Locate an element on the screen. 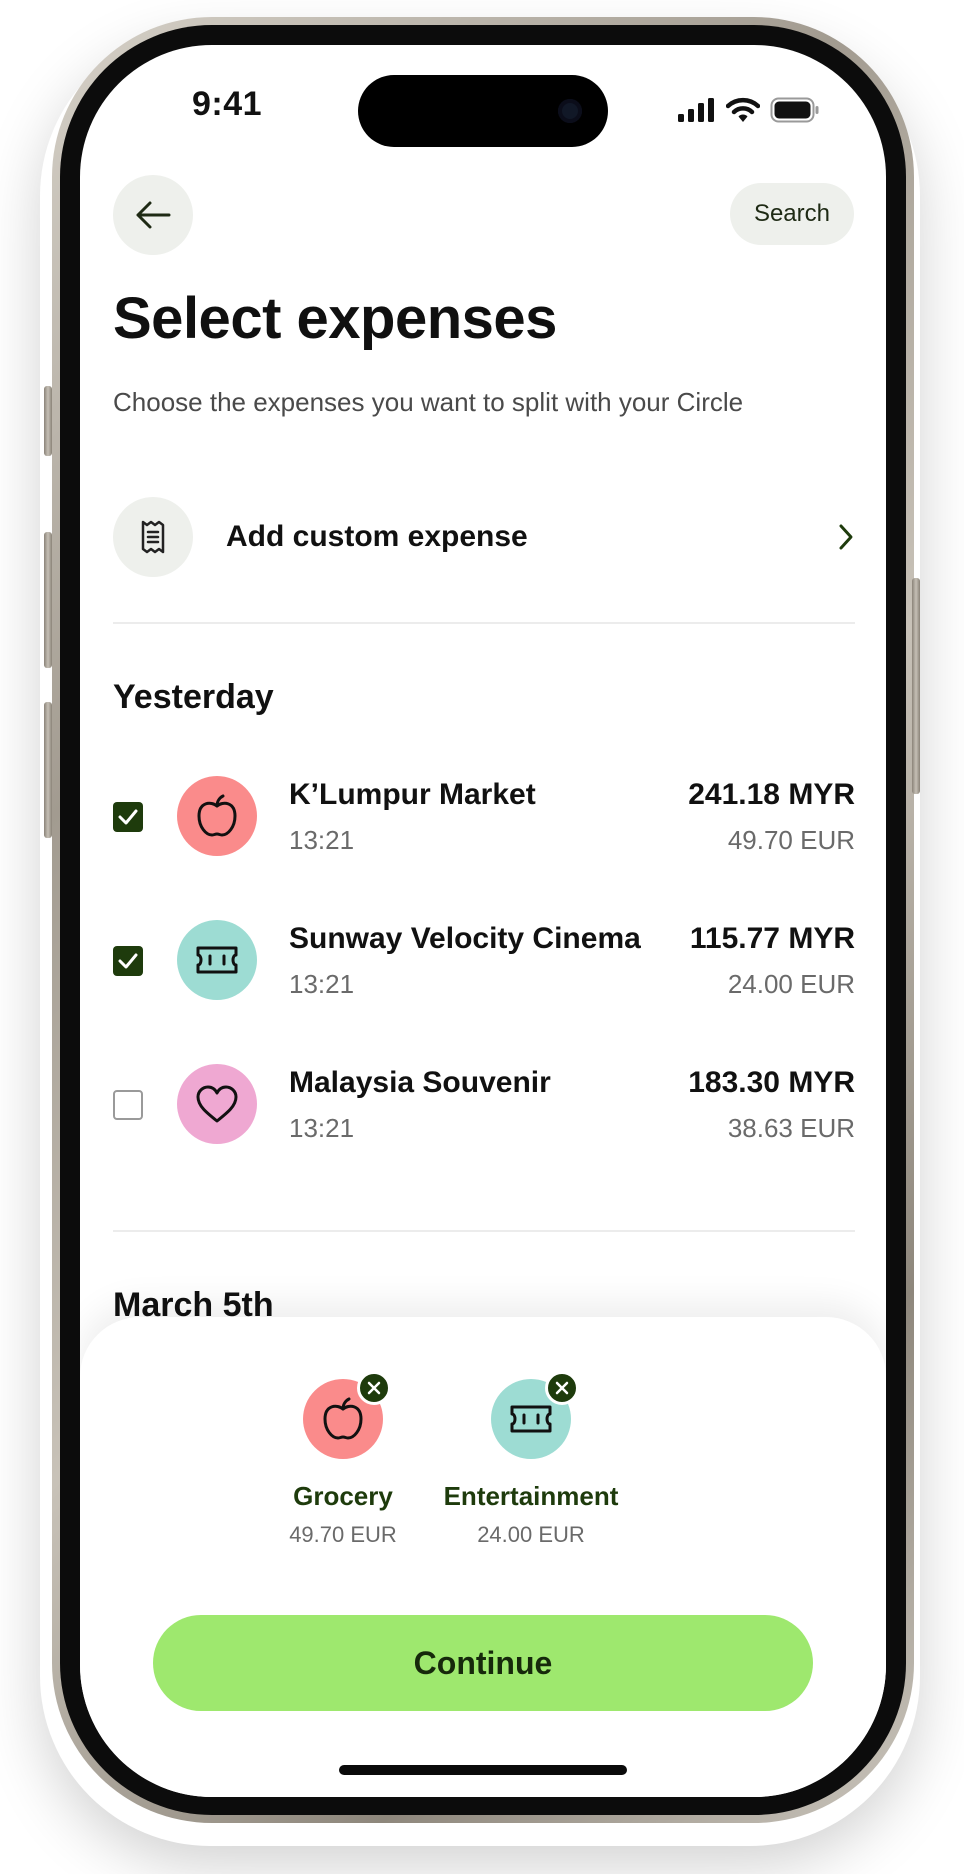 This screenshot has width=964, height=1874. status-time: 9:41 is located at coordinates (227, 104).